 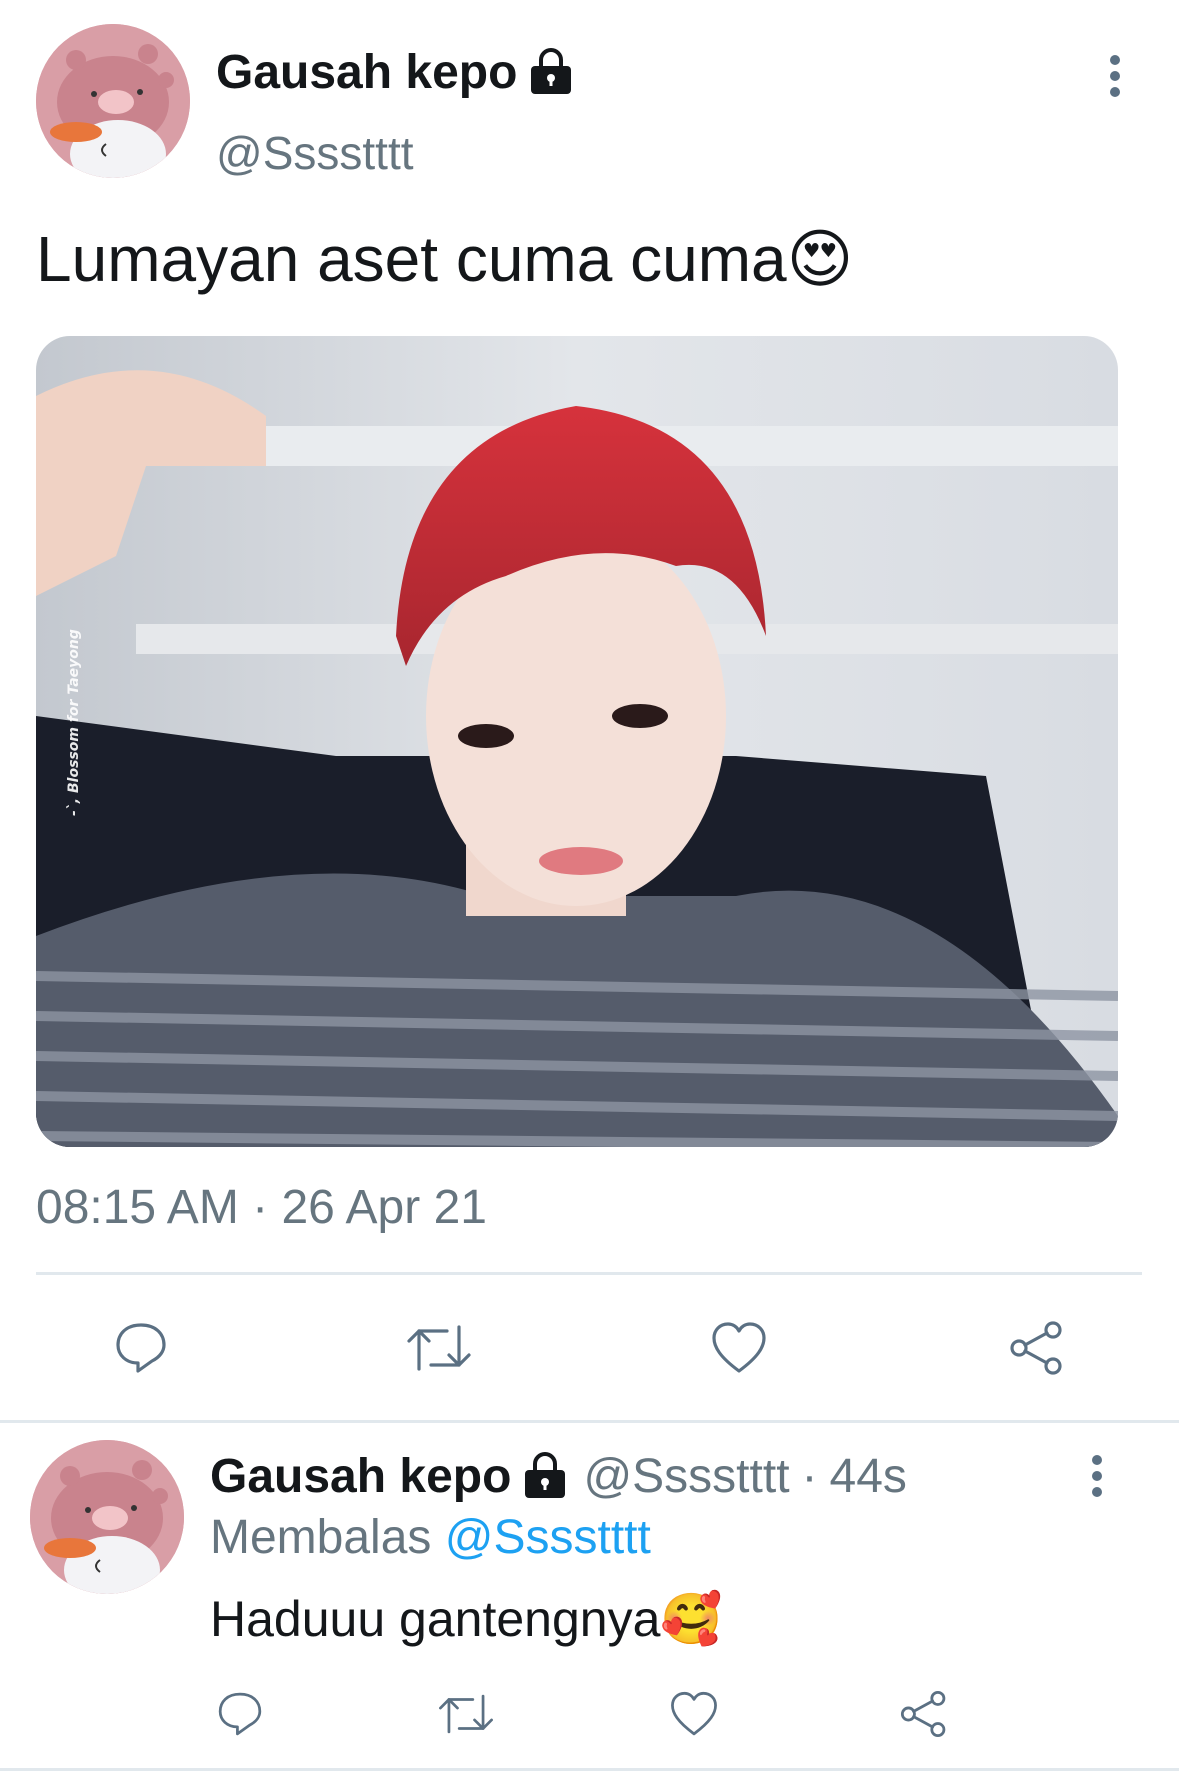 What do you see at coordinates (589, 1769) in the screenshot?
I see `bottom-divider` at bounding box center [589, 1769].